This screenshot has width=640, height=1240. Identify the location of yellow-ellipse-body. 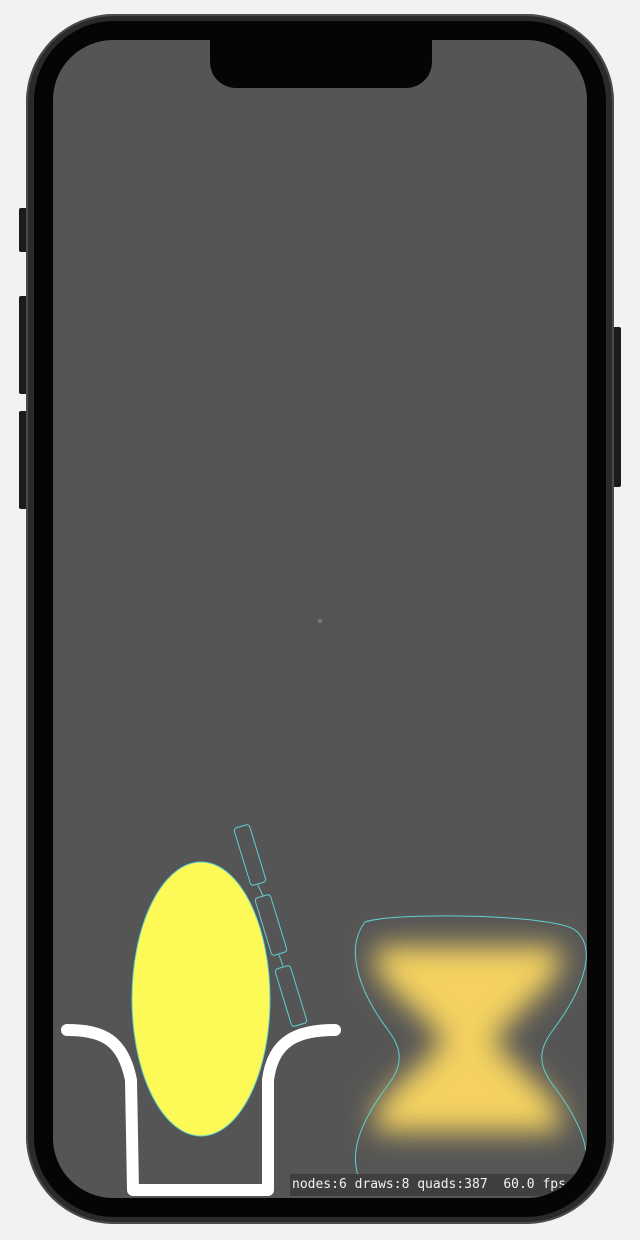
(201, 999).